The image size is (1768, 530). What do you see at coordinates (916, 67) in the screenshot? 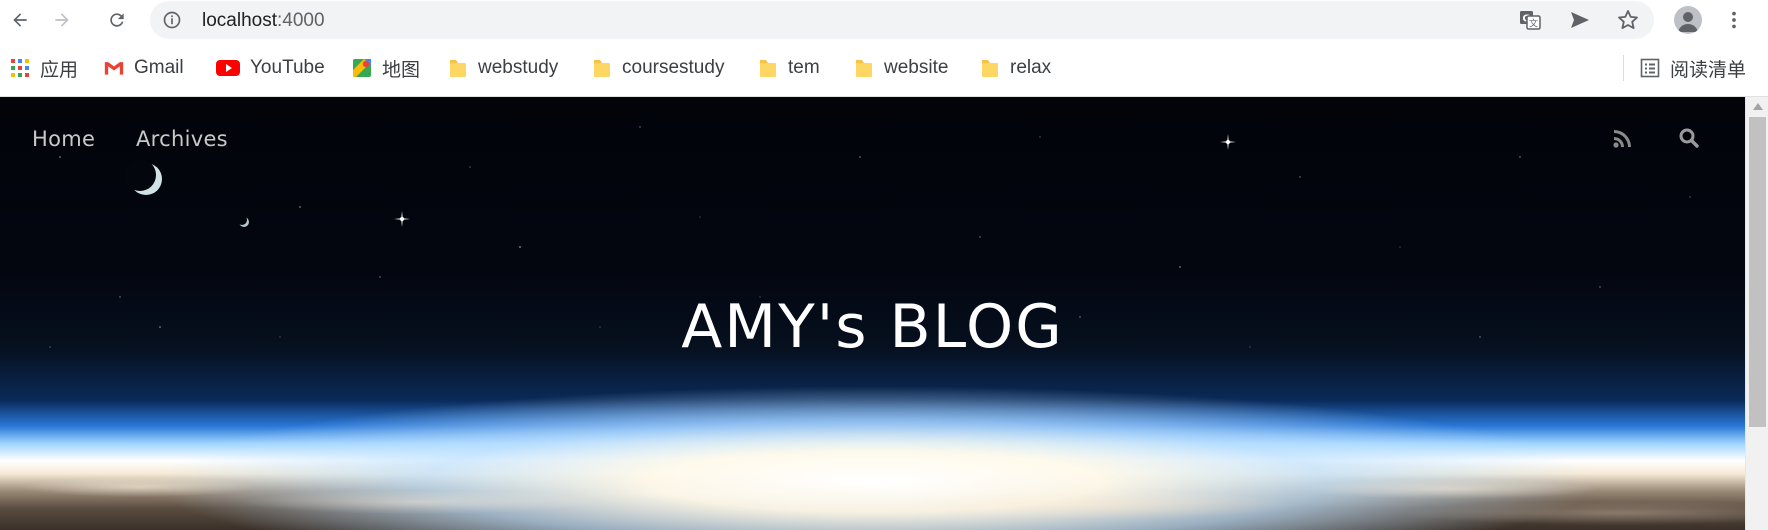
I see `bookmark-label: website` at bounding box center [916, 67].